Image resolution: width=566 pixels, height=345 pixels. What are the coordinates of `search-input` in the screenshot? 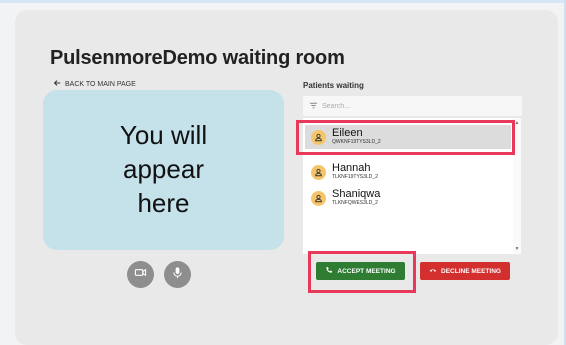 It's located at (412, 106).